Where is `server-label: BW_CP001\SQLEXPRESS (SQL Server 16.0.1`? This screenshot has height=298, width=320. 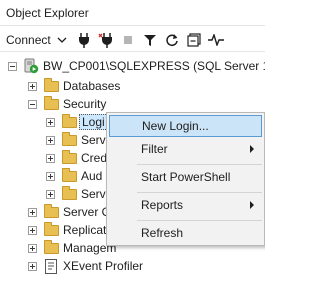
server-label: BW_CP001\SQLEXPRESS (SQL Server 16.0.1 is located at coordinates (154, 66).